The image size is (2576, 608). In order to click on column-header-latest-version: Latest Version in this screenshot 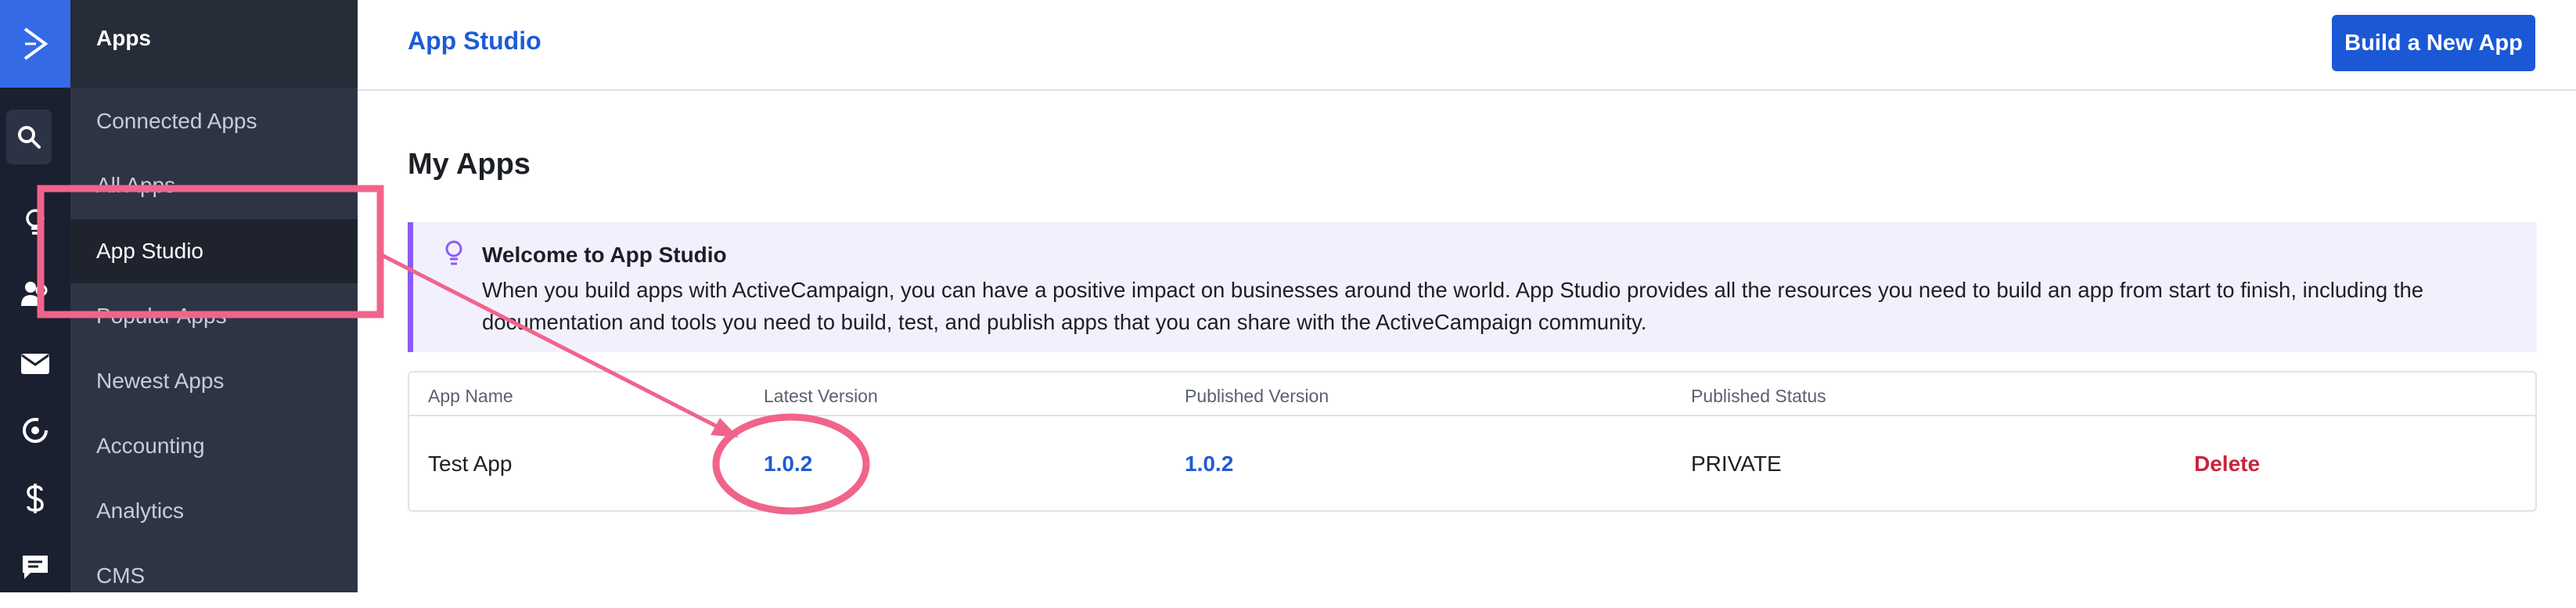, I will do `click(821, 396)`.